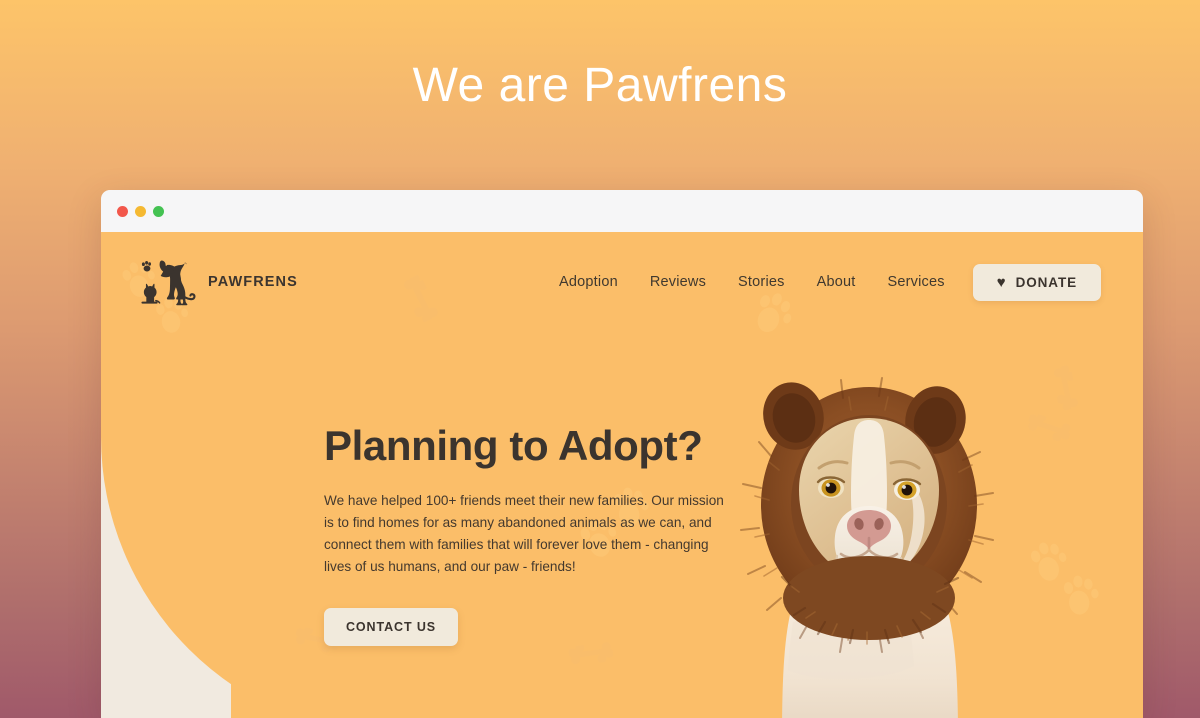 The width and height of the screenshot is (1200, 718). Describe the element at coordinates (391, 627) in the screenshot. I see `contact-us-button: CONTACT US` at that location.